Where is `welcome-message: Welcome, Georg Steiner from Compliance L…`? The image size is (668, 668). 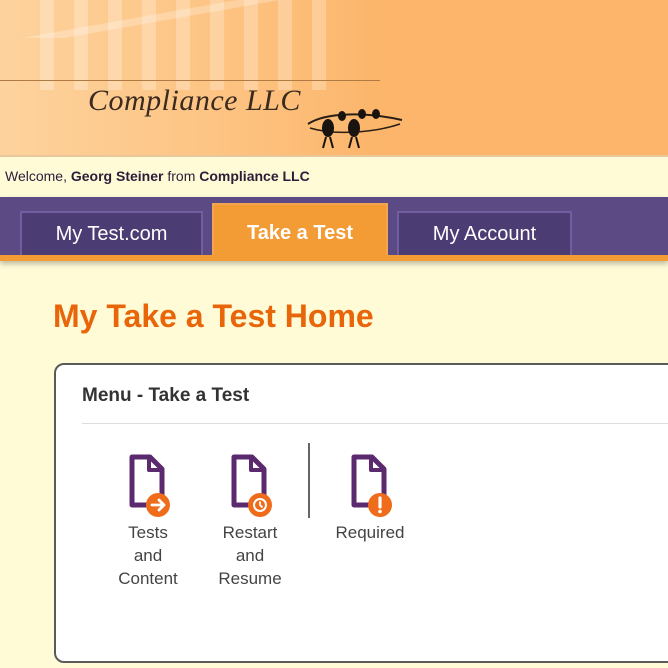 welcome-message: Welcome, Georg Steiner from Compliance L… is located at coordinates (157, 176).